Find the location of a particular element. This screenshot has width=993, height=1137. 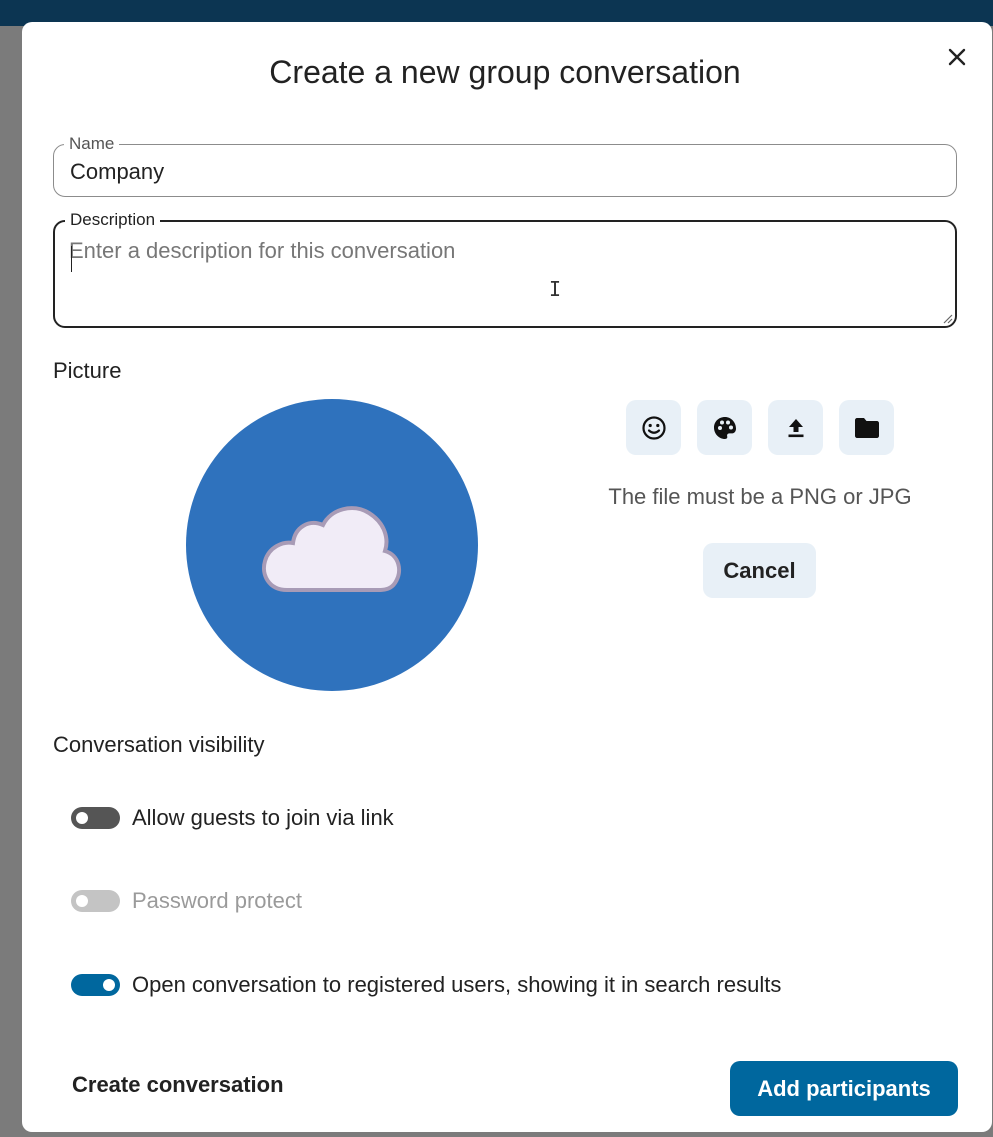

allow-guests-label: Allow guests to join via link is located at coordinates (263, 817).